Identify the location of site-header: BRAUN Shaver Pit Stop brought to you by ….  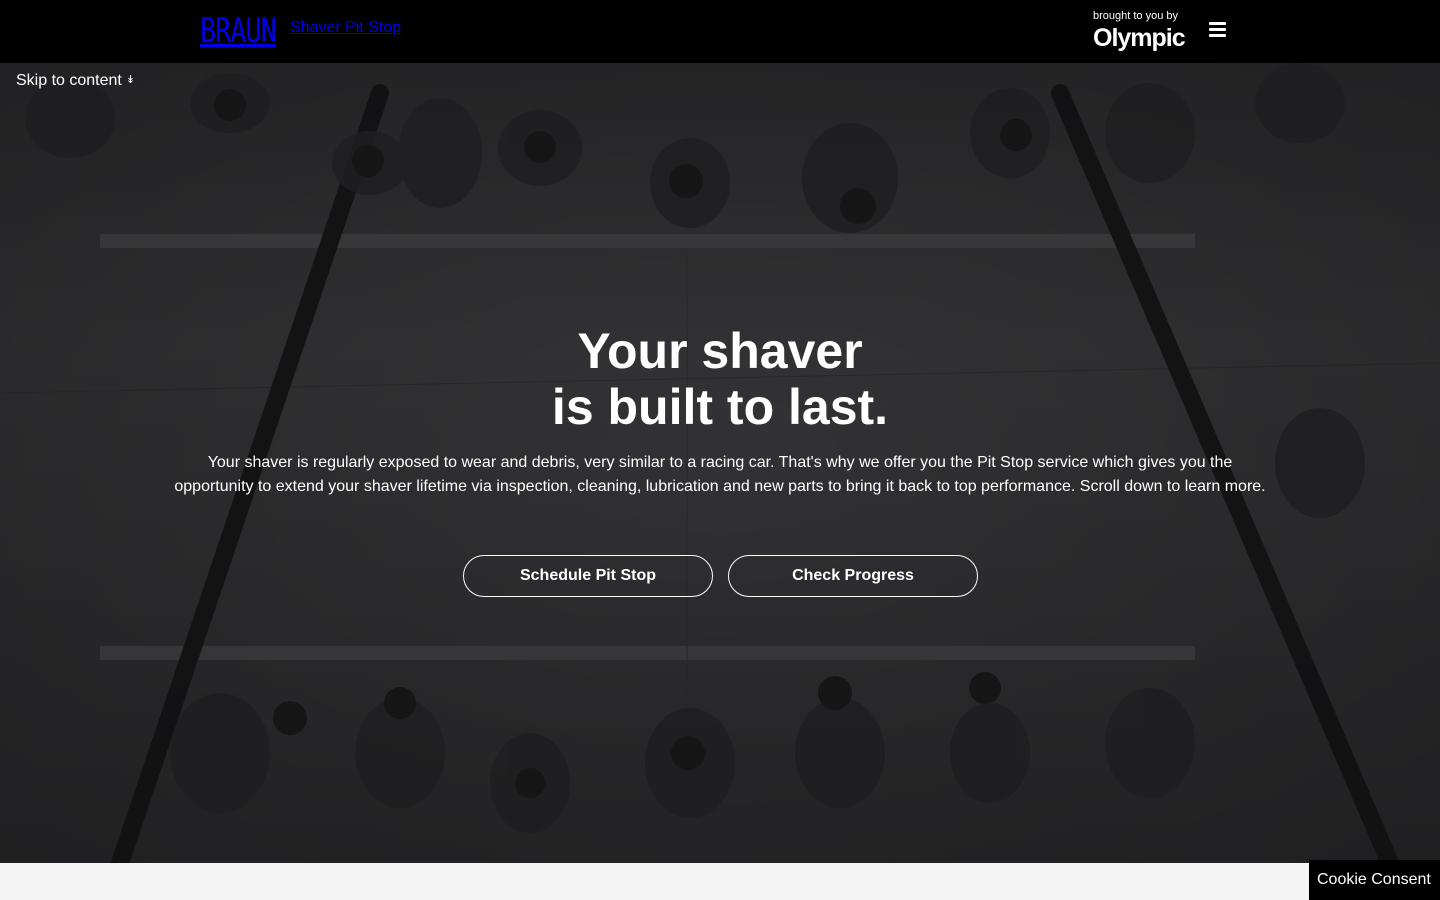
(720, 31).